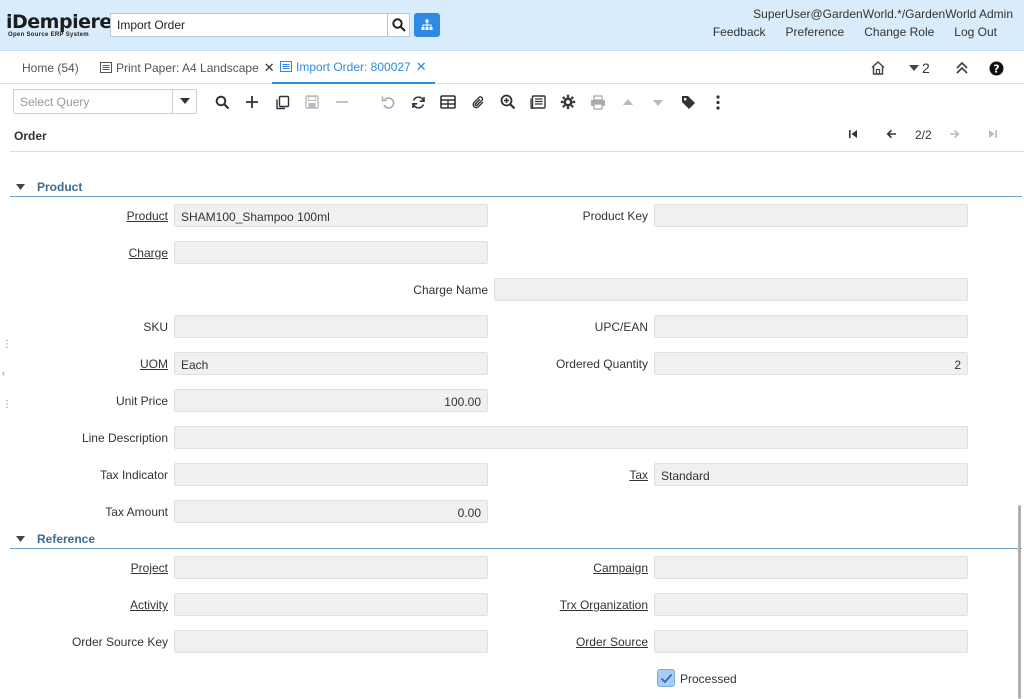 This screenshot has height=699, width=1024. Describe the element at coordinates (149, 568) in the screenshot. I see `project-label: Project` at that location.